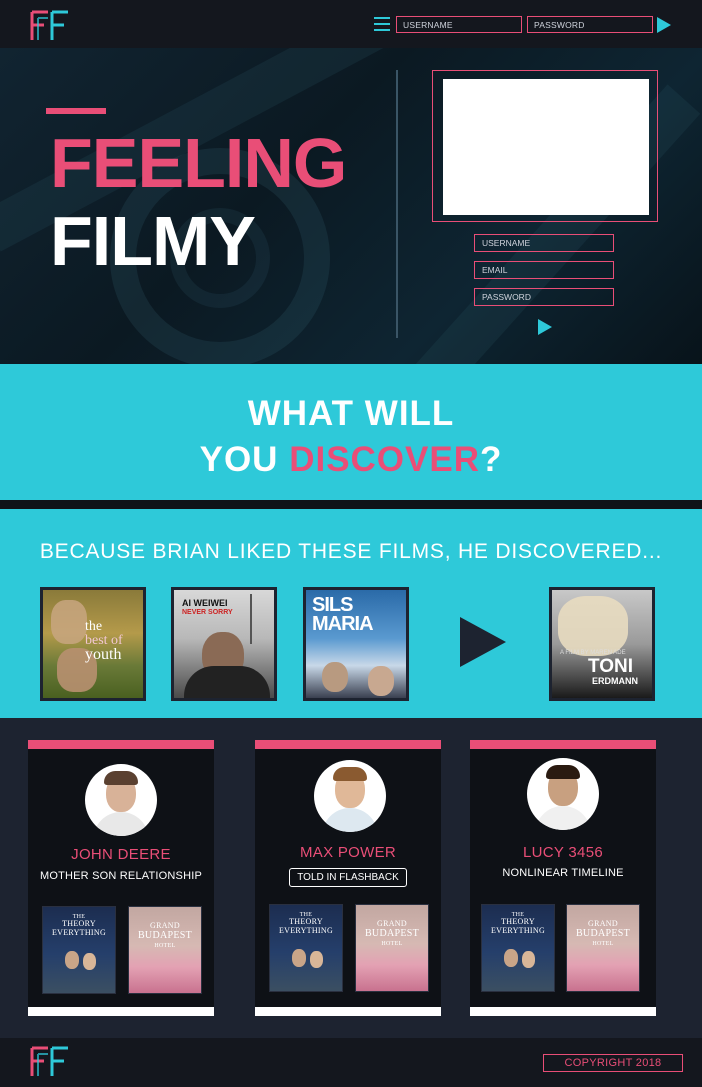 Image resolution: width=702 pixels, height=1087 pixels. What do you see at coordinates (348, 852) in the screenshot?
I see `user-name: MAX POWER` at bounding box center [348, 852].